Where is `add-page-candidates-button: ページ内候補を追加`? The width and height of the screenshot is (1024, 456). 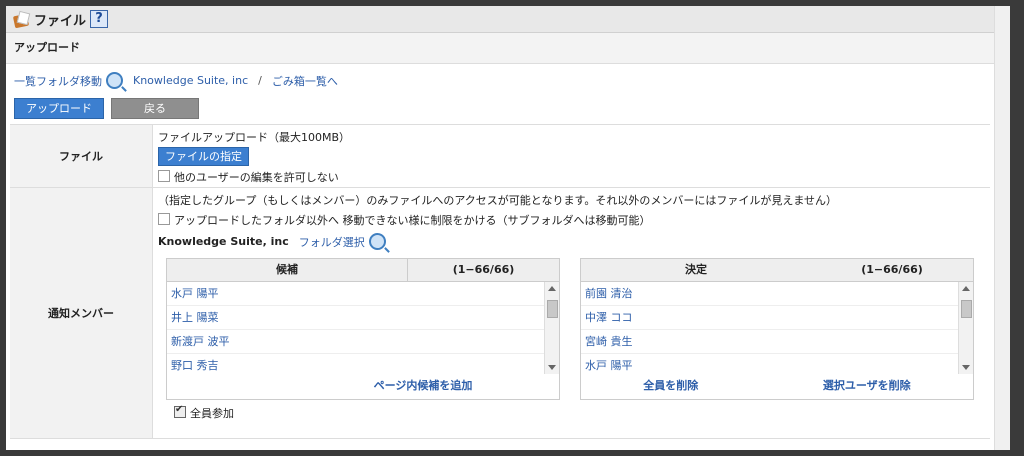
add-page-candidates-button: ページ内候補を追加 is located at coordinates (423, 385).